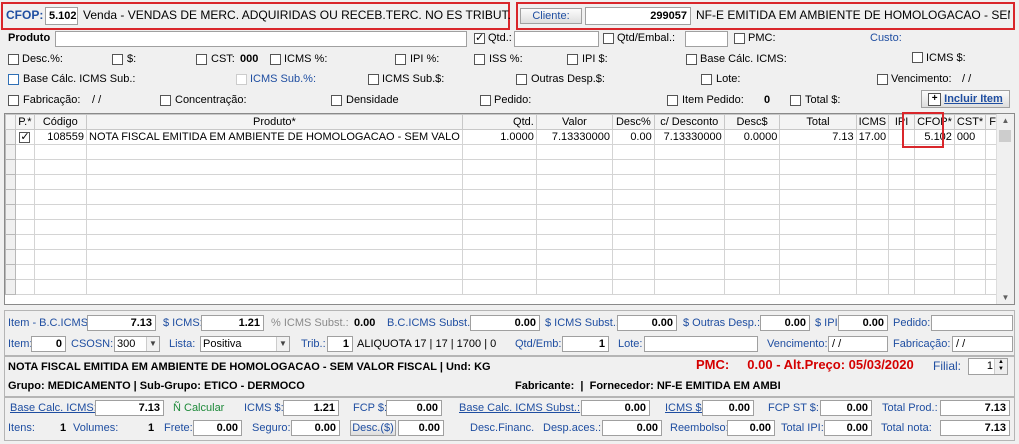  Describe the element at coordinates (1000, 366) in the screenshot. I see `spin-updown-icon: ▲ ▼` at that location.